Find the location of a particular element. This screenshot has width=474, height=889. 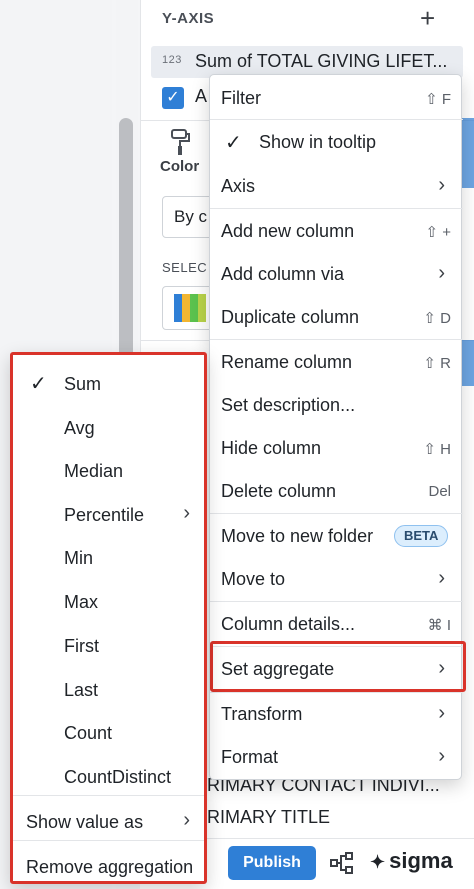

aggregate-option-label: Min is located at coordinates (79, 558).